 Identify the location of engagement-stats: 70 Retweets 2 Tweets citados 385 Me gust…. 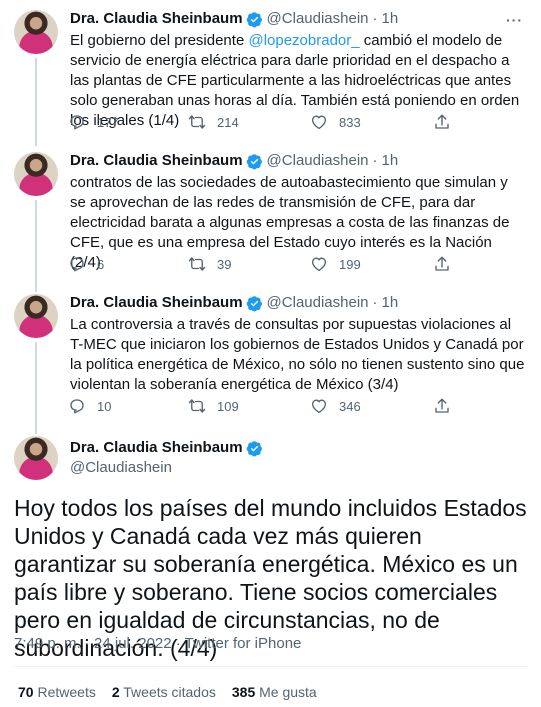
(175, 692).